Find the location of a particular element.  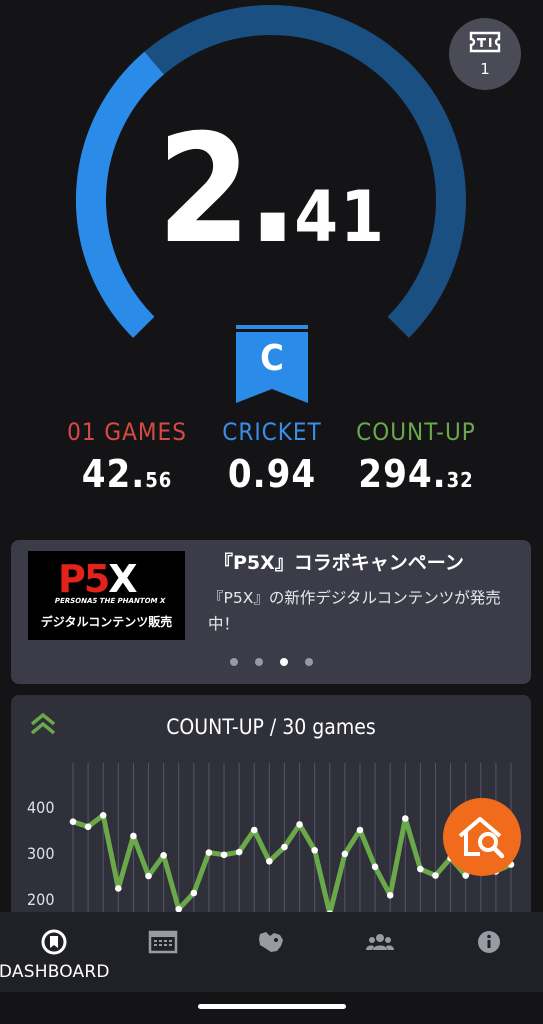

carousel-dots is located at coordinates (271, 662).